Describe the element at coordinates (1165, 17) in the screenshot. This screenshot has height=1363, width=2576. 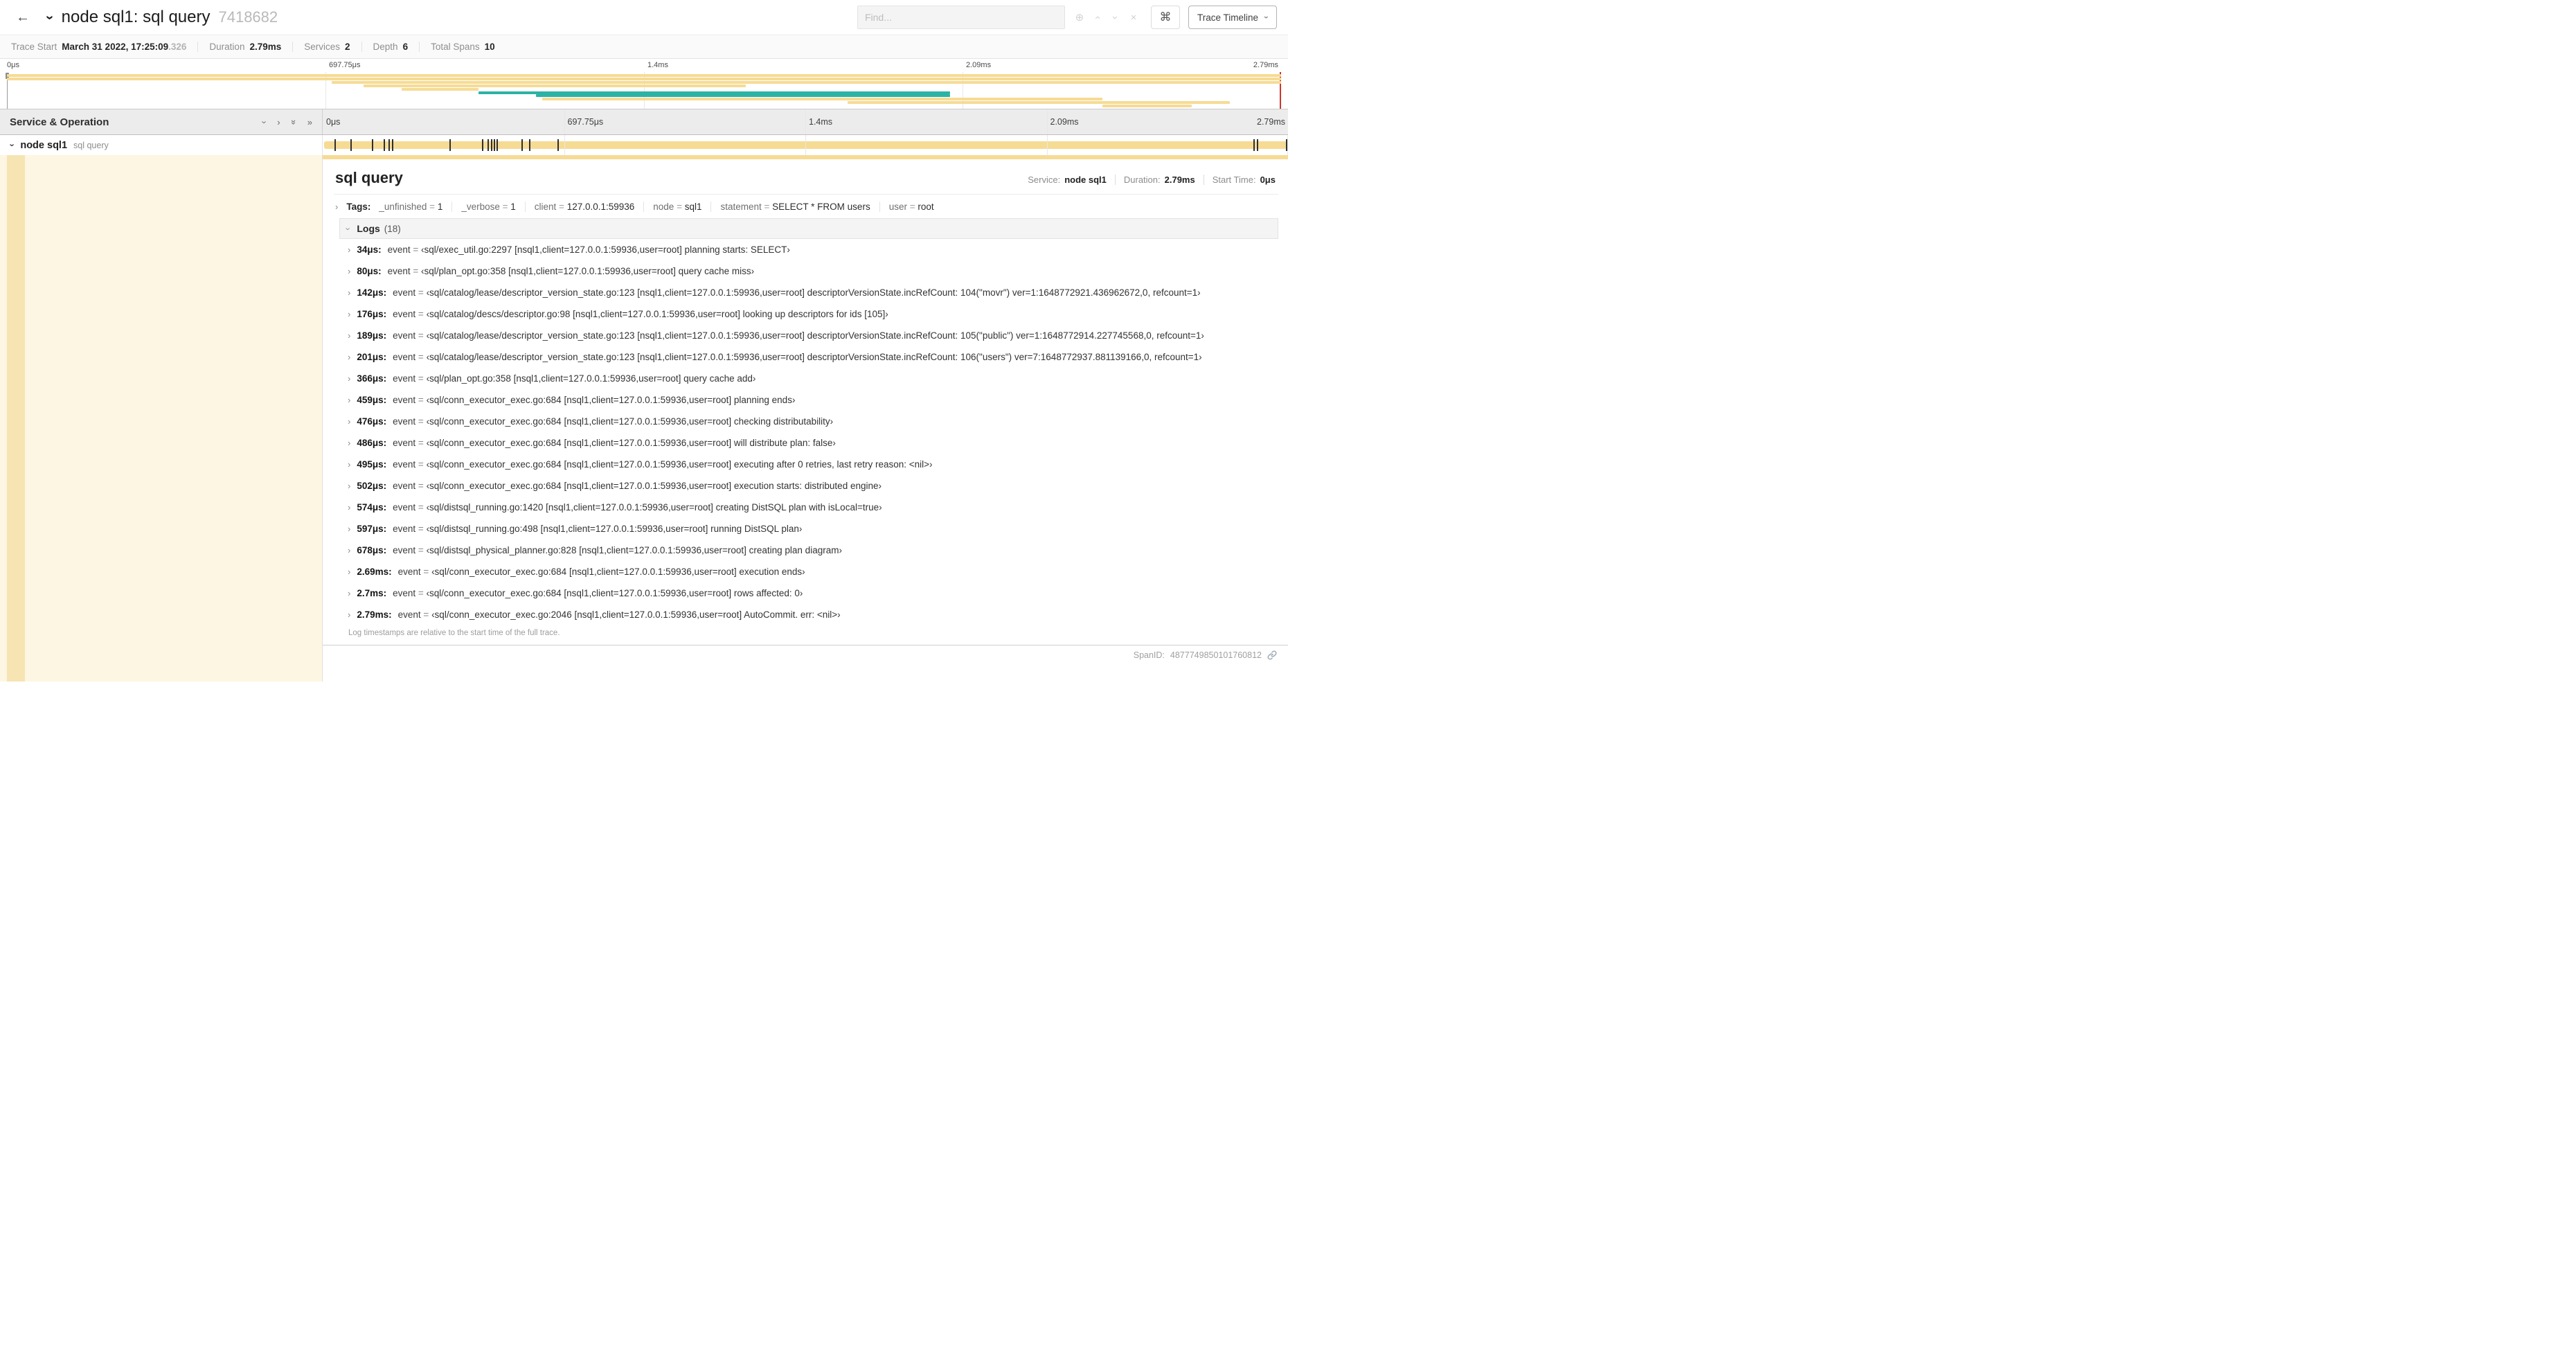
I see `keyboard-shortcuts-button: ⌘` at that location.